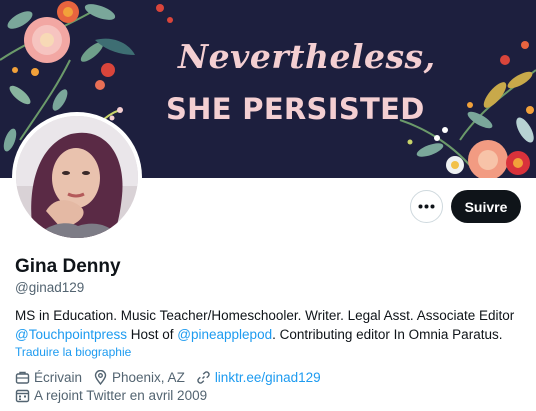 This screenshot has width=536, height=411. What do you see at coordinates (22, 396) in the screenshot?
I see `calendar-icon` at bounding box center [22, 396].